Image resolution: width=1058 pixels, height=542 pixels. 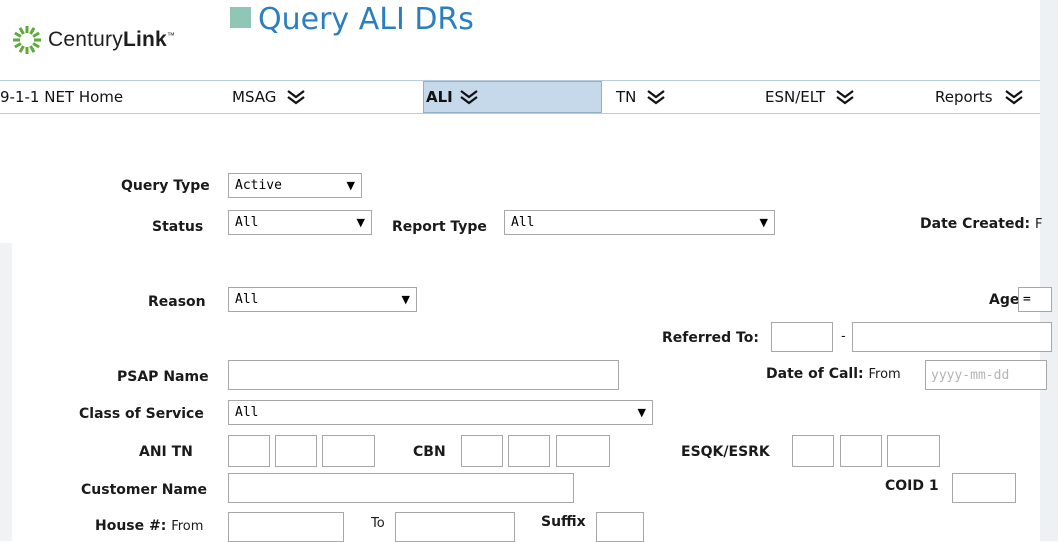 What do you see at coordinates (177, 302) in the screenshot?
I see `reason-label: Reason` at bounding box center [177, 302].